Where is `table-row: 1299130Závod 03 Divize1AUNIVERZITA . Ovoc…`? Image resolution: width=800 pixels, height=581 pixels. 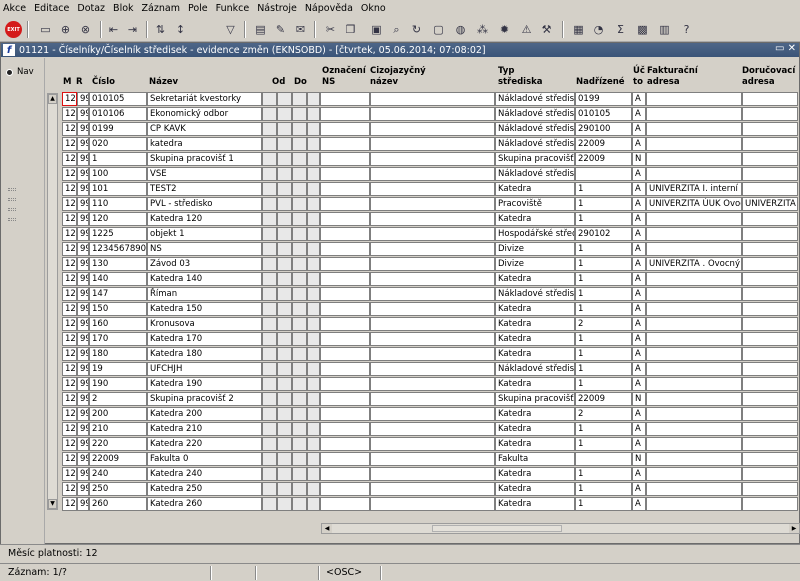 table-row: 1299130Závod 03 Divize1AUNIVERZITA . Ovoc… is located at coordinates (400, 264).